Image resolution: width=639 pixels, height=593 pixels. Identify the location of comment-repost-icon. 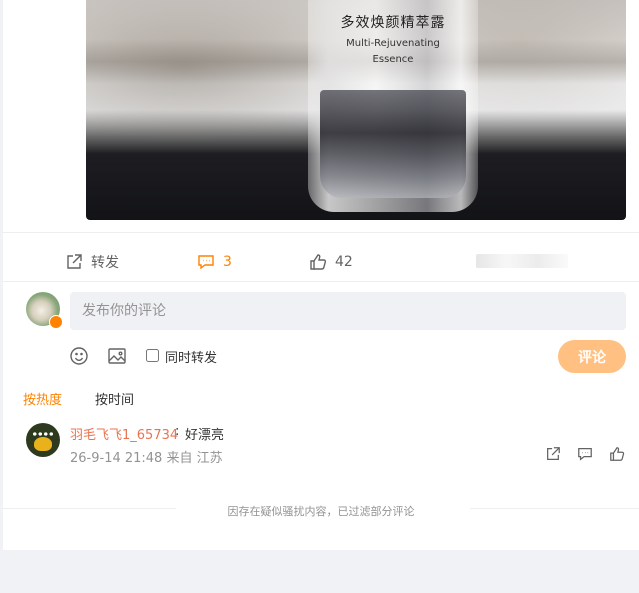
(553, 454).